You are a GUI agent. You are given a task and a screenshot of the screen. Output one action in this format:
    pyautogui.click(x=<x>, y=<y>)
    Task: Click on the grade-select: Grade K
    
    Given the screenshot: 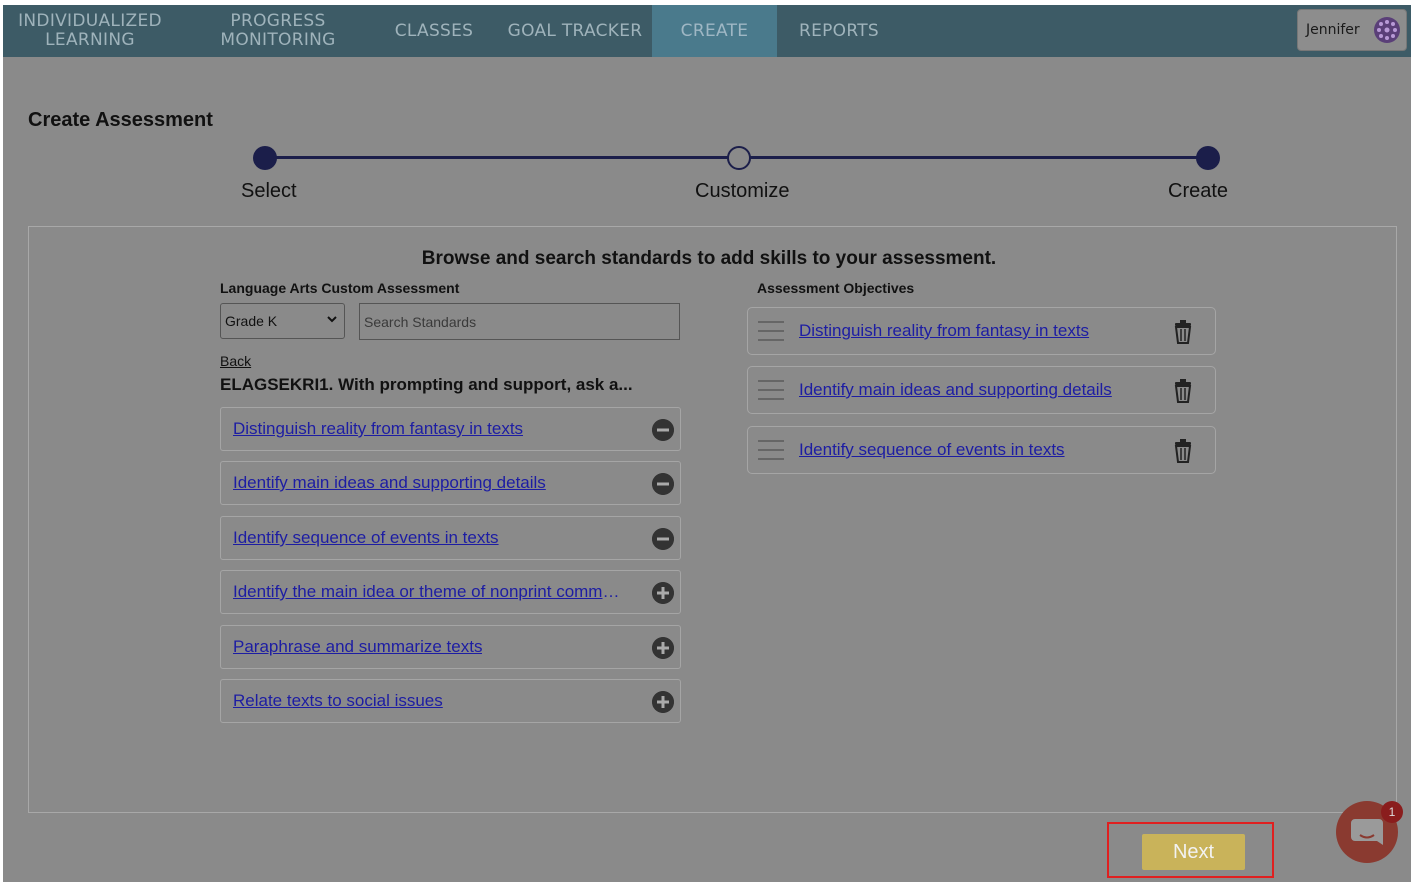 What is the action you would take?
    pyautogui.click(x=282, y=321)
    